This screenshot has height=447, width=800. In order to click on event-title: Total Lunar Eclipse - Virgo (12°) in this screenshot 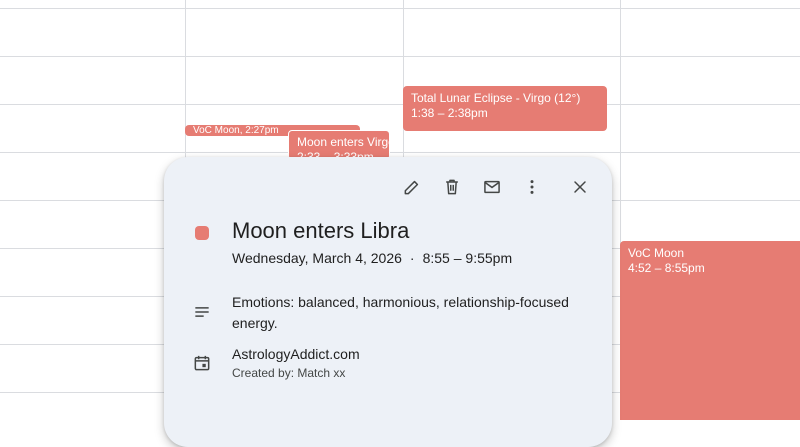, I will do `click(496, 98)`.